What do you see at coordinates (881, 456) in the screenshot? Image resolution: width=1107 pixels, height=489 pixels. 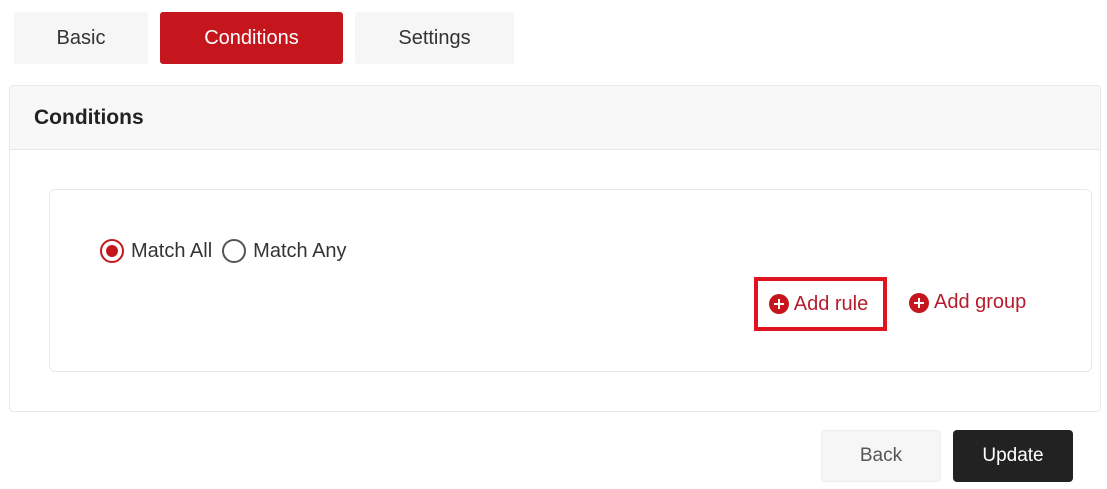 I see `back-button: Back` at bounding box center [881, 456].